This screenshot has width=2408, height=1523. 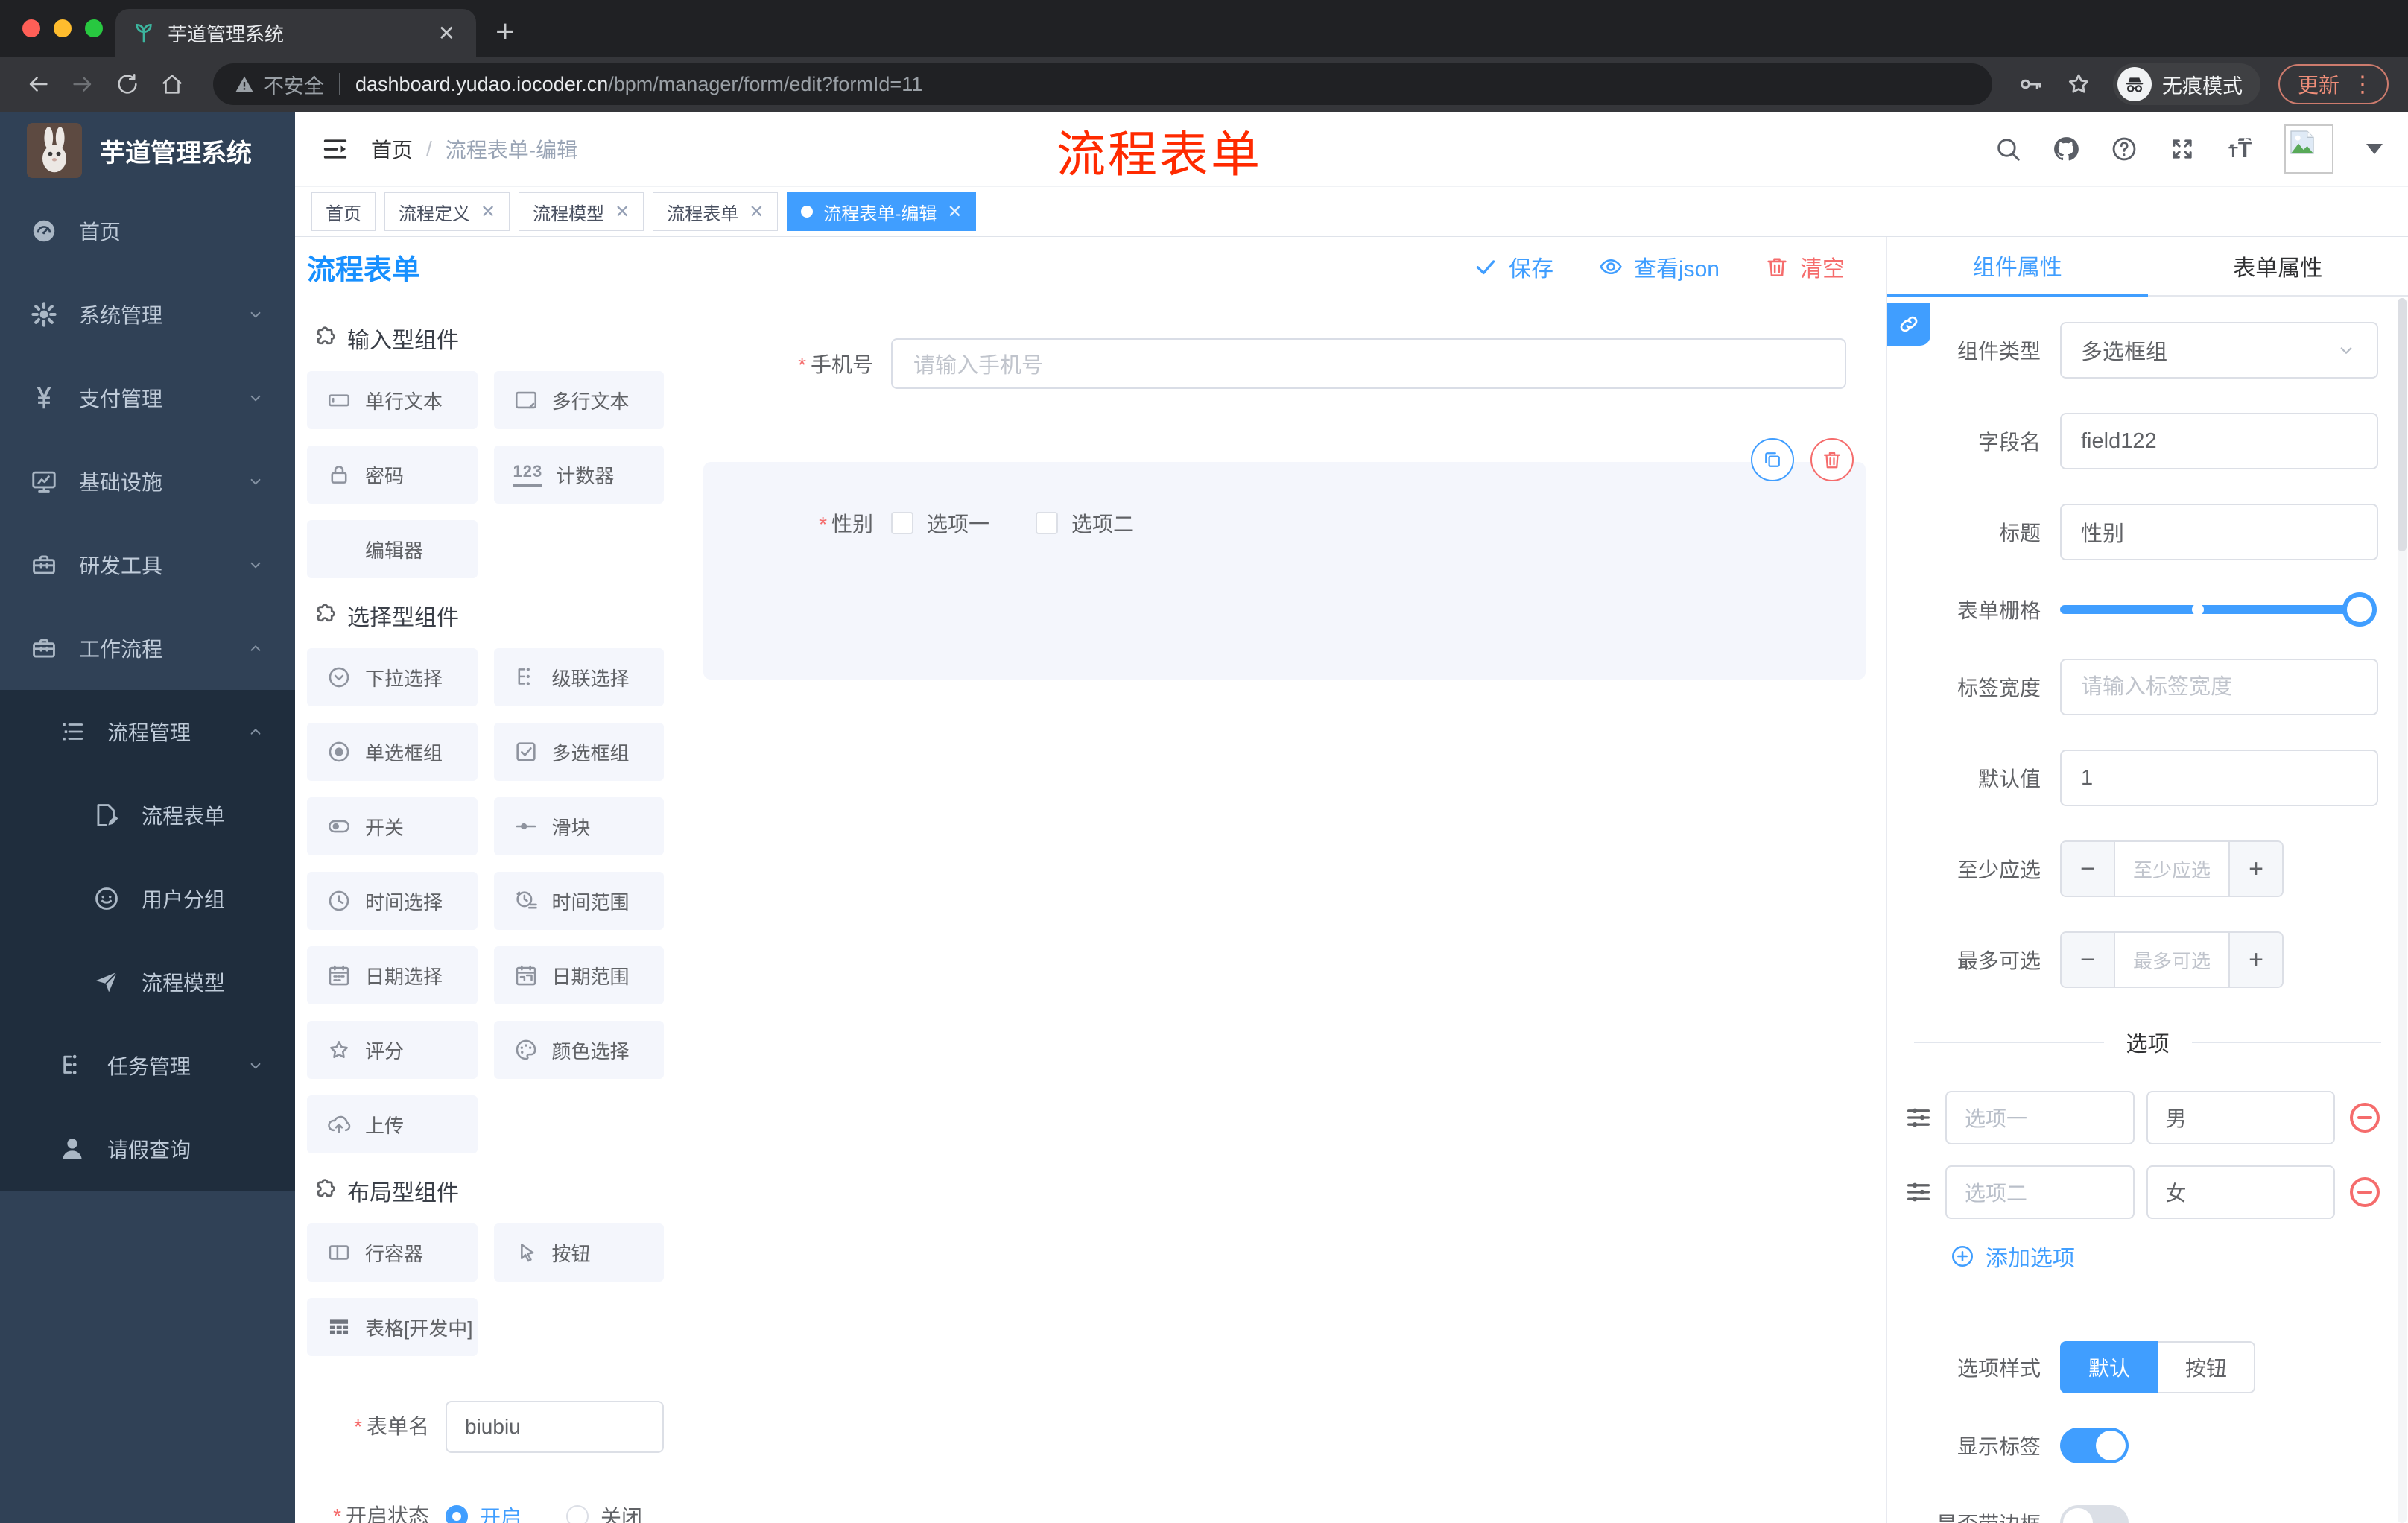 I want to click on component-chip-time: 时间选择, so click(x=392, y=901).